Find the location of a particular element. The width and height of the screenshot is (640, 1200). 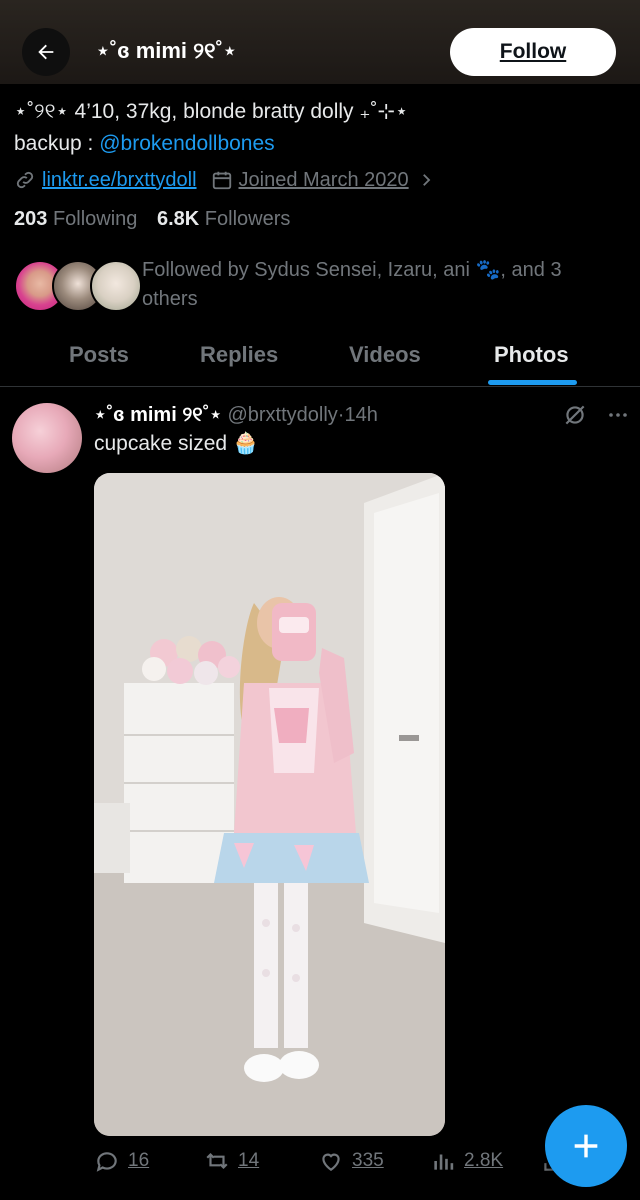

post-actions: 16 14 335 2.8K is located at coordinates (328, 1163).